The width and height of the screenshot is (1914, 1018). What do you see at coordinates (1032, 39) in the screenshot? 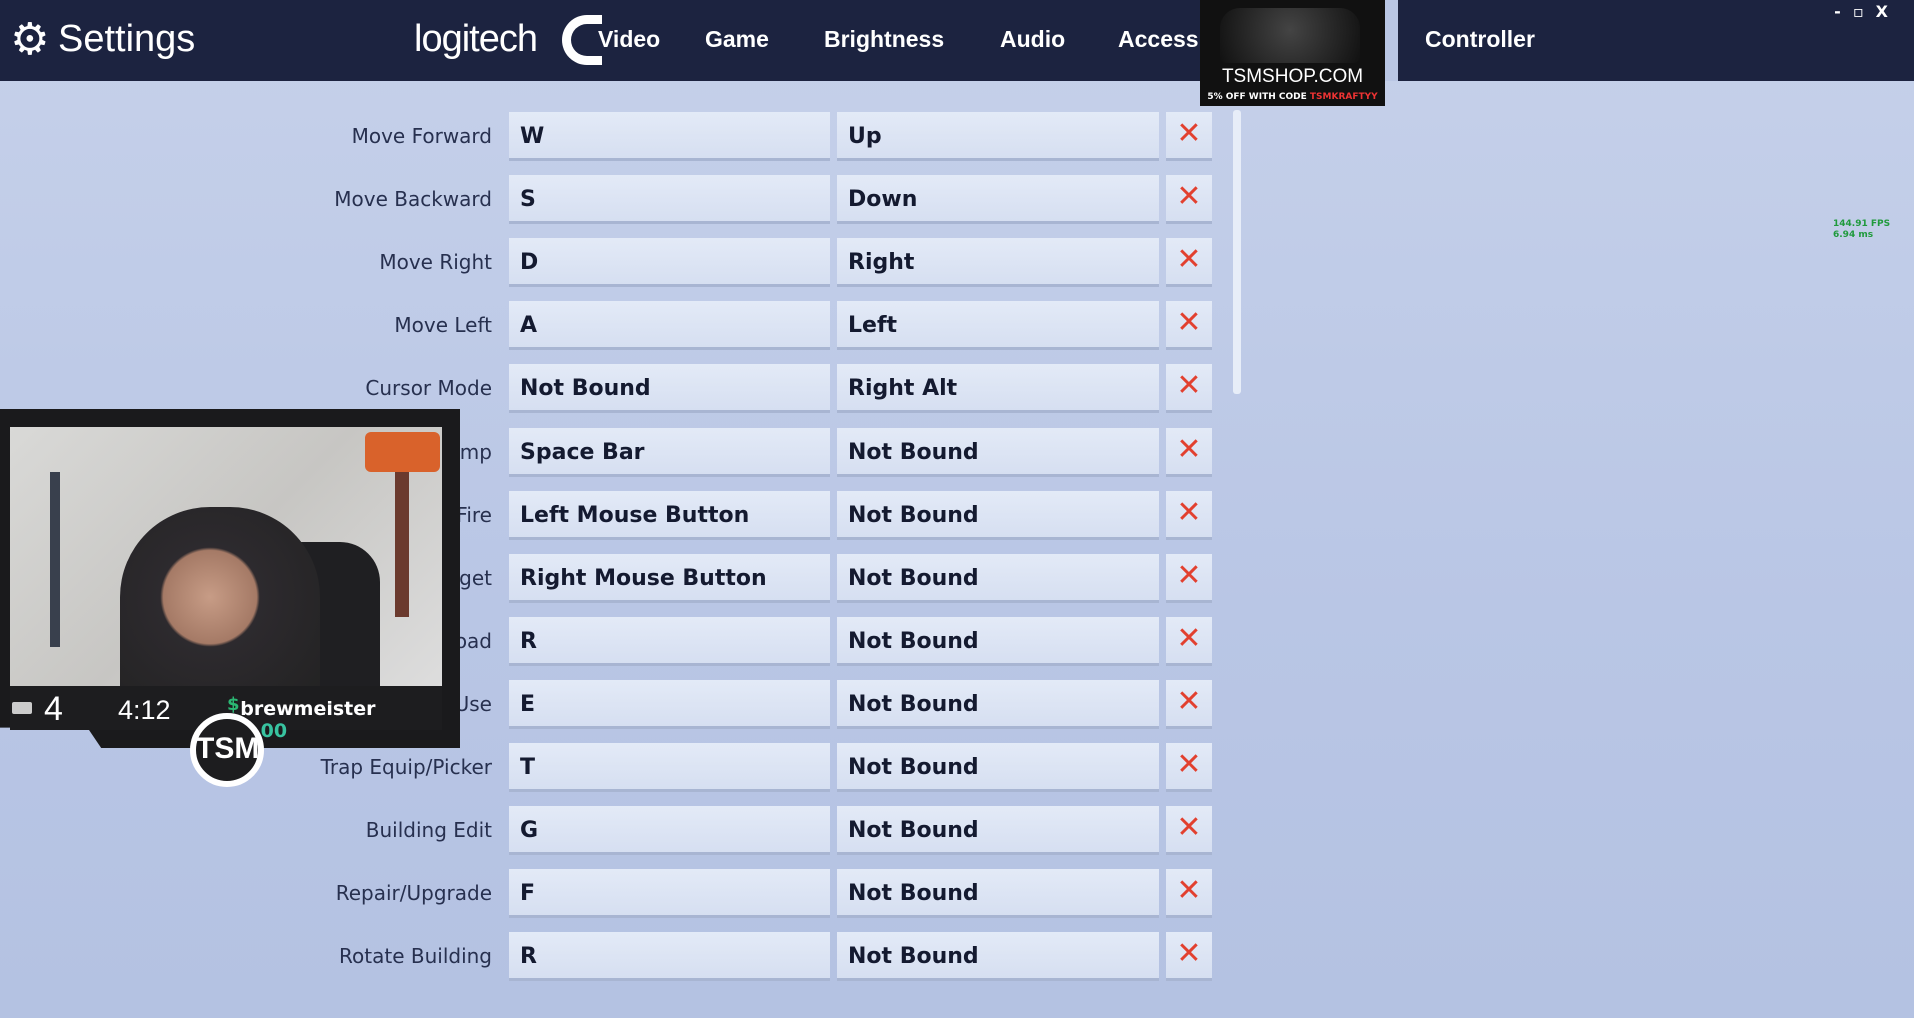
I see `tab-audio: Audio` at bounding box center [1032, 39].